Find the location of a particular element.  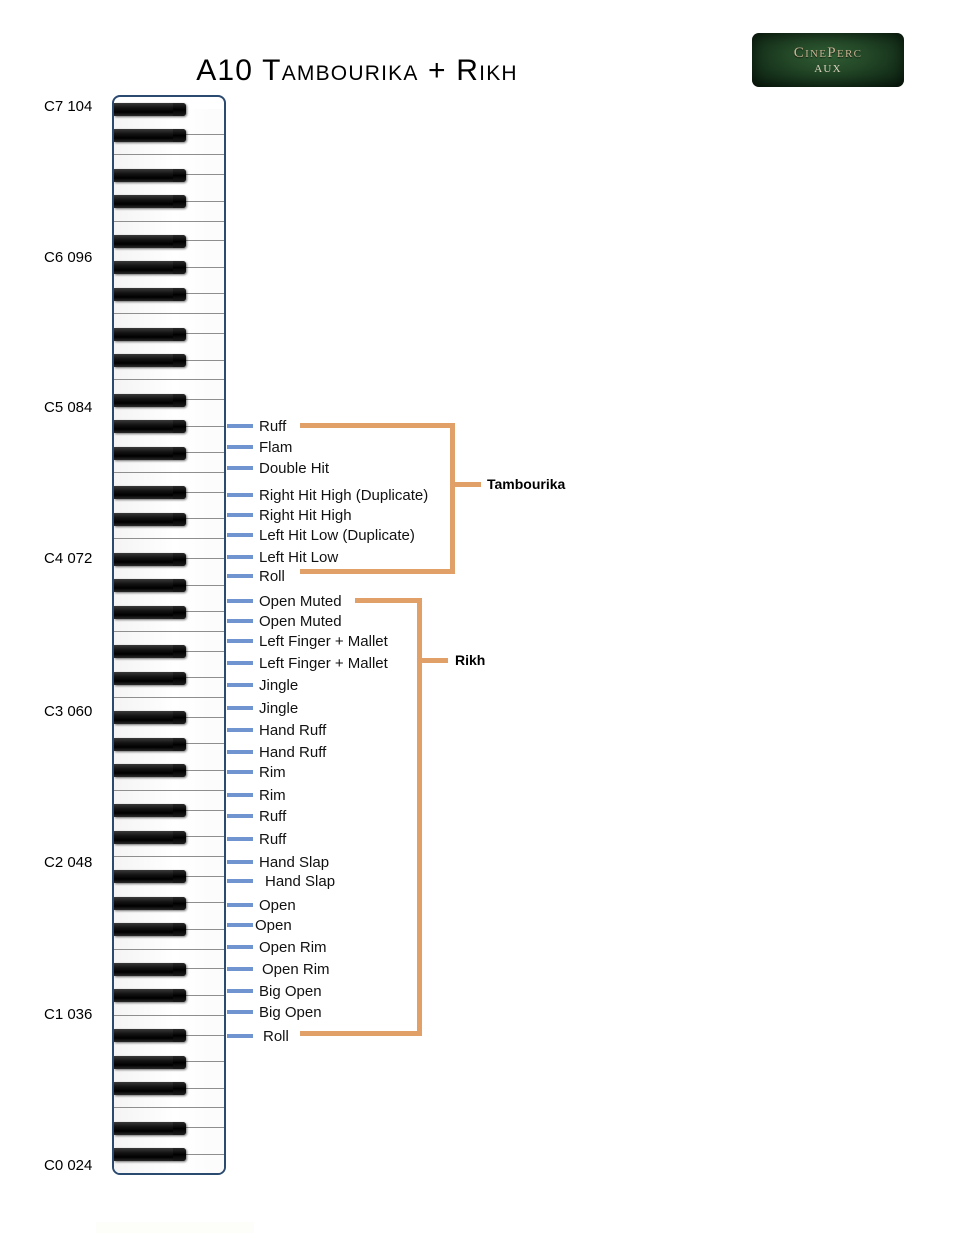

articulation-label: Jingle is located at coordinates (279, 708).